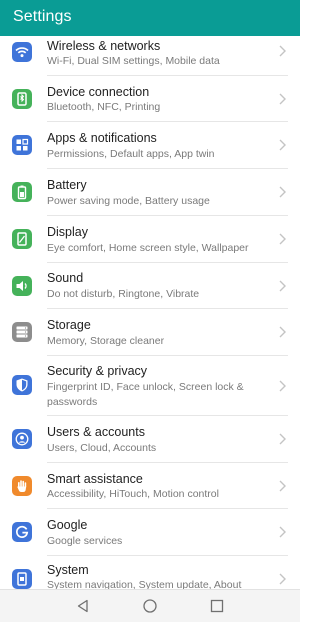 Image resolution: width=320 pixels, height=622 pixels. I want to click on settings-item-label: Device connection, so click(98, 92).